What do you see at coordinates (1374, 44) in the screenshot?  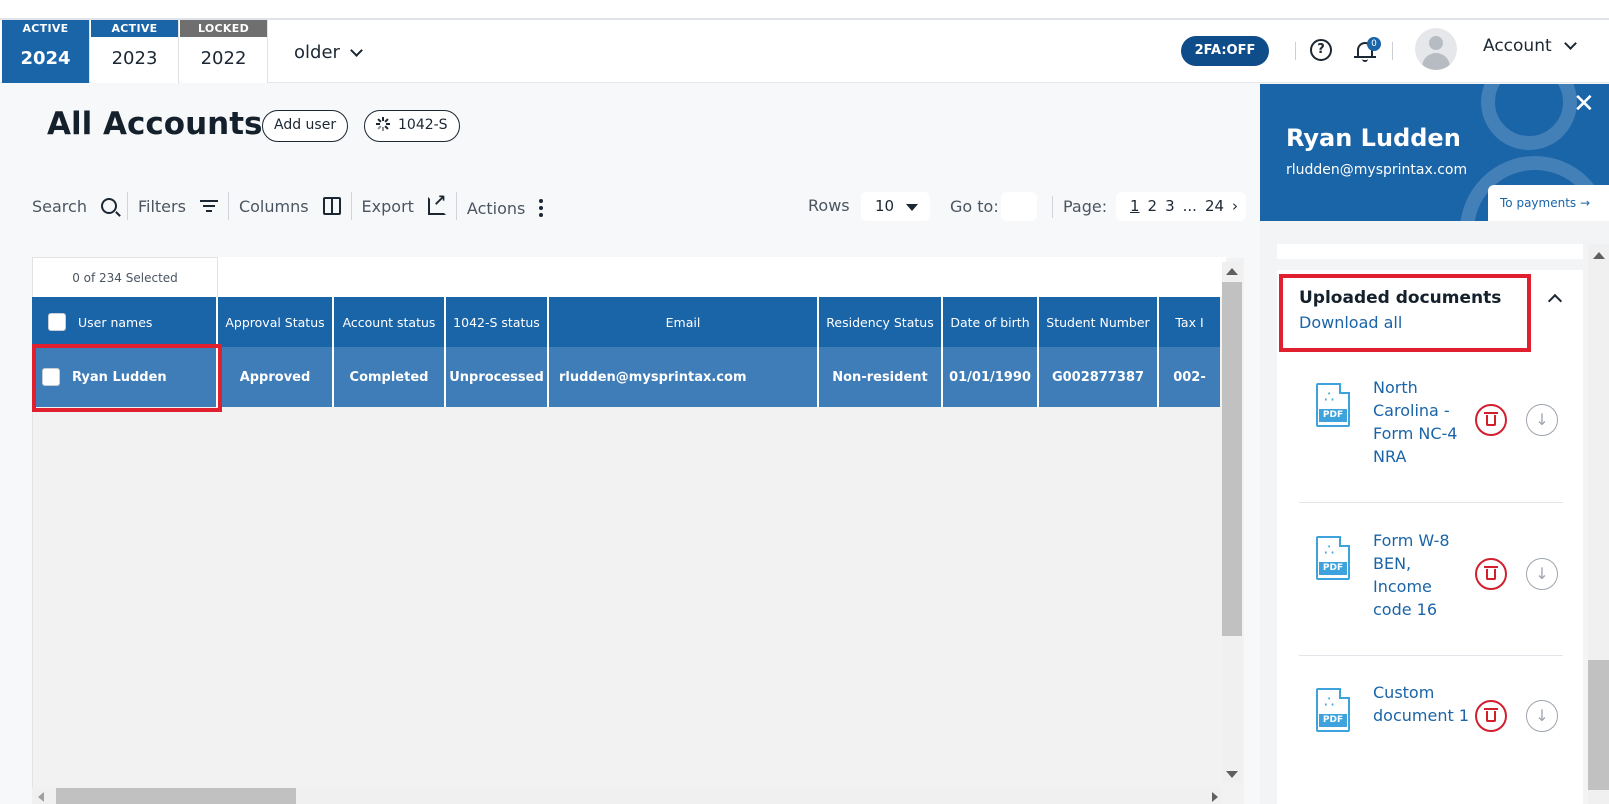 I see `notifications-count-badge: 0` at bounding box center [1374, 44].